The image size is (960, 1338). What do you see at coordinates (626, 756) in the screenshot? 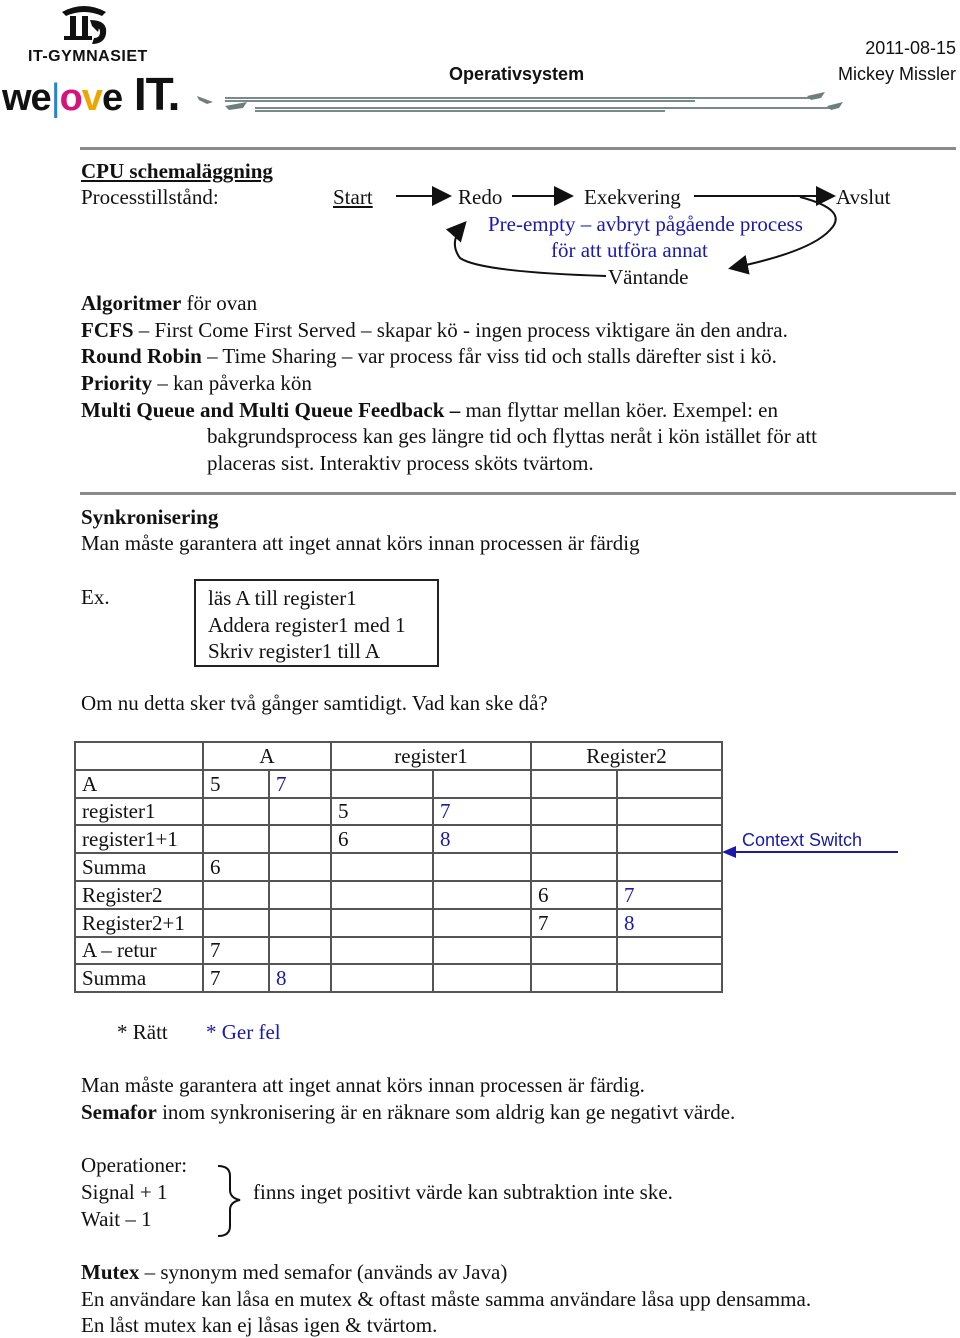
I see `table-header-cell: Register2` at bounding box center [626, 756].